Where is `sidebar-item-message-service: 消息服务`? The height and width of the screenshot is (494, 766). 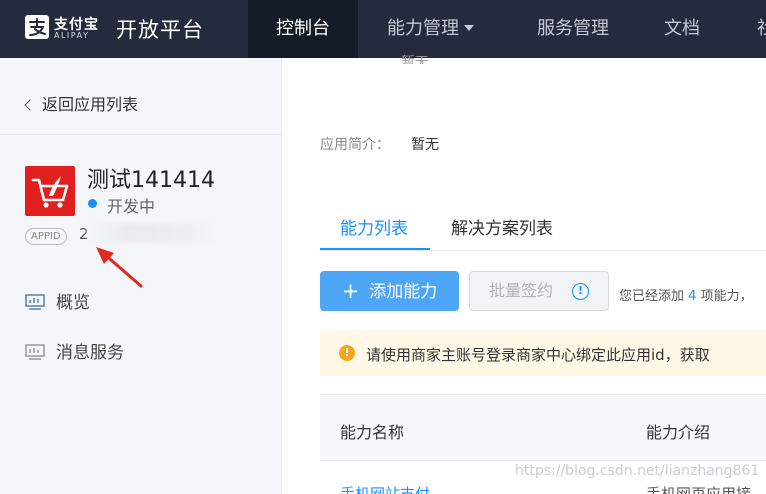
sidebar-item-message-service: 消息服务 is located at coordinates (74, 350).